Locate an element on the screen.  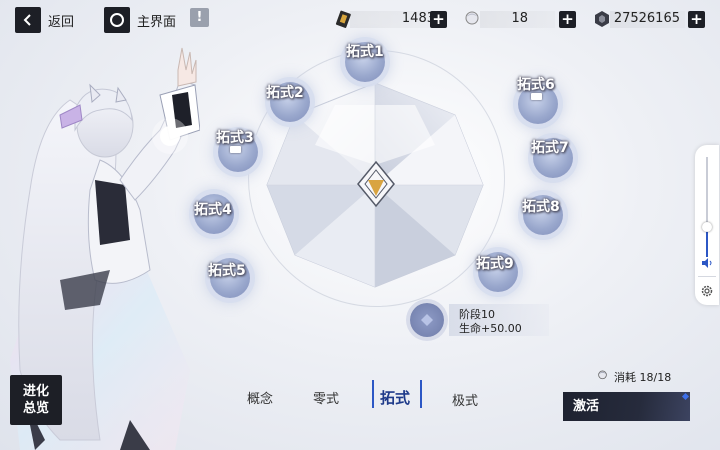
stage-bonus: 生命+50.00 is located at coordinates (490, 328).